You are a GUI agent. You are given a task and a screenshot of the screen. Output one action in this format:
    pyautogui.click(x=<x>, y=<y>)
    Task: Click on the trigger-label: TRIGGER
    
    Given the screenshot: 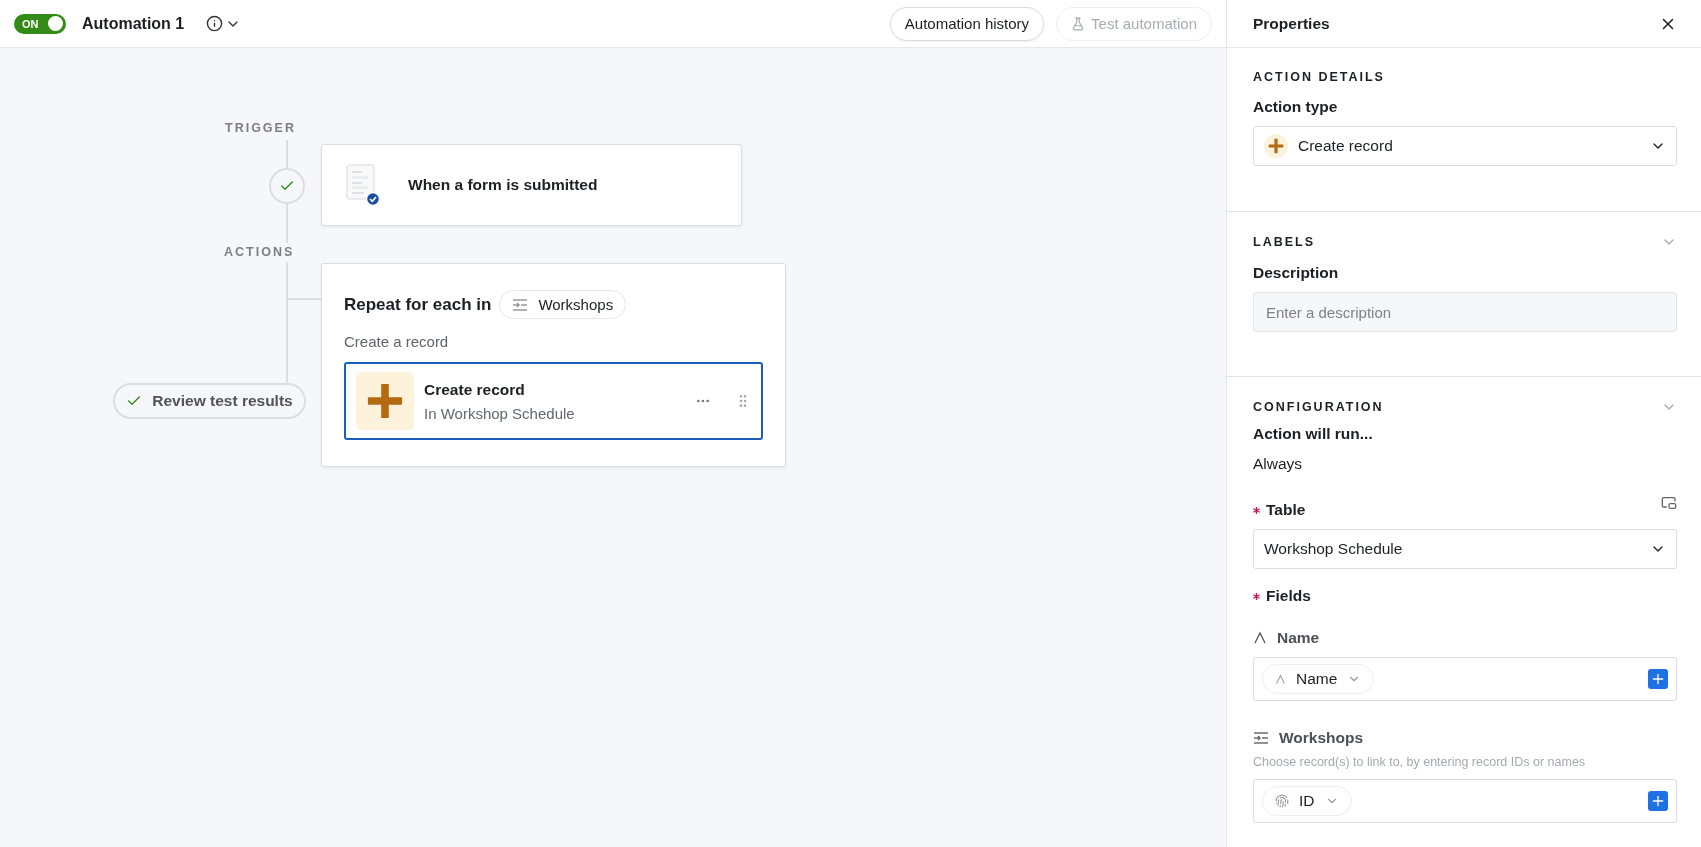 What is the action you would take?
    pyautogui.click(x=260, y=128)
    